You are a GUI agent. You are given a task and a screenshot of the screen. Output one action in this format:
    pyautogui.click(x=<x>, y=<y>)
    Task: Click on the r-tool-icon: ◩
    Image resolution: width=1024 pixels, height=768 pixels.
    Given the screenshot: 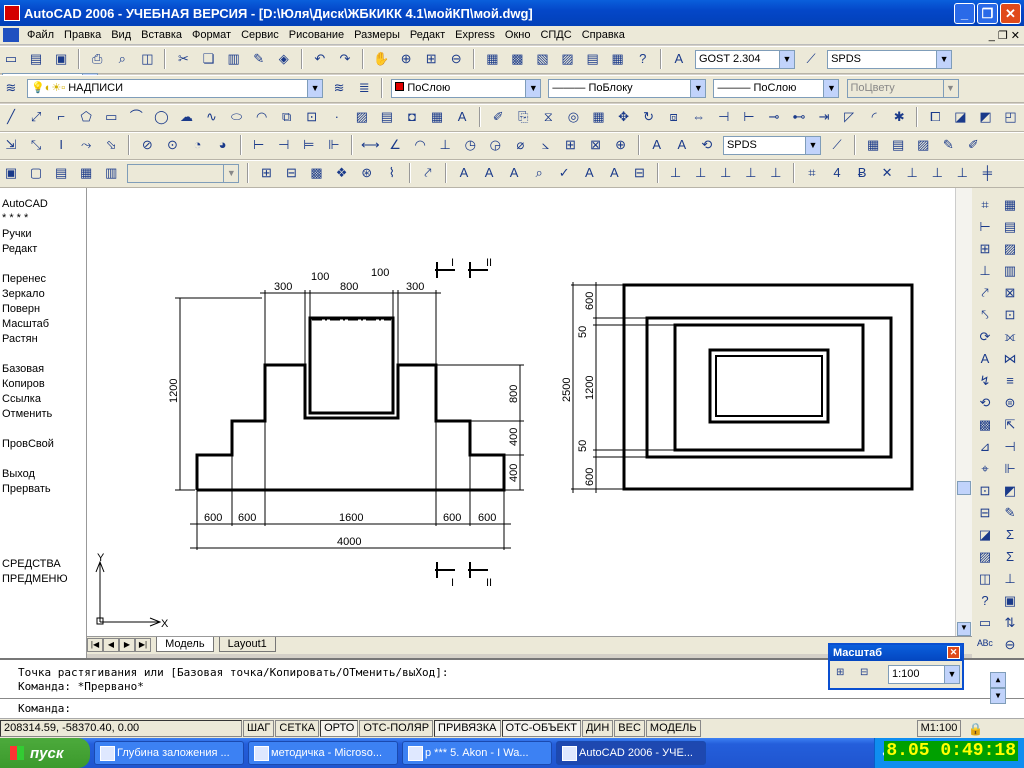 What is the action you would take?
    pyautogui.click(x=1010, y=491)
    